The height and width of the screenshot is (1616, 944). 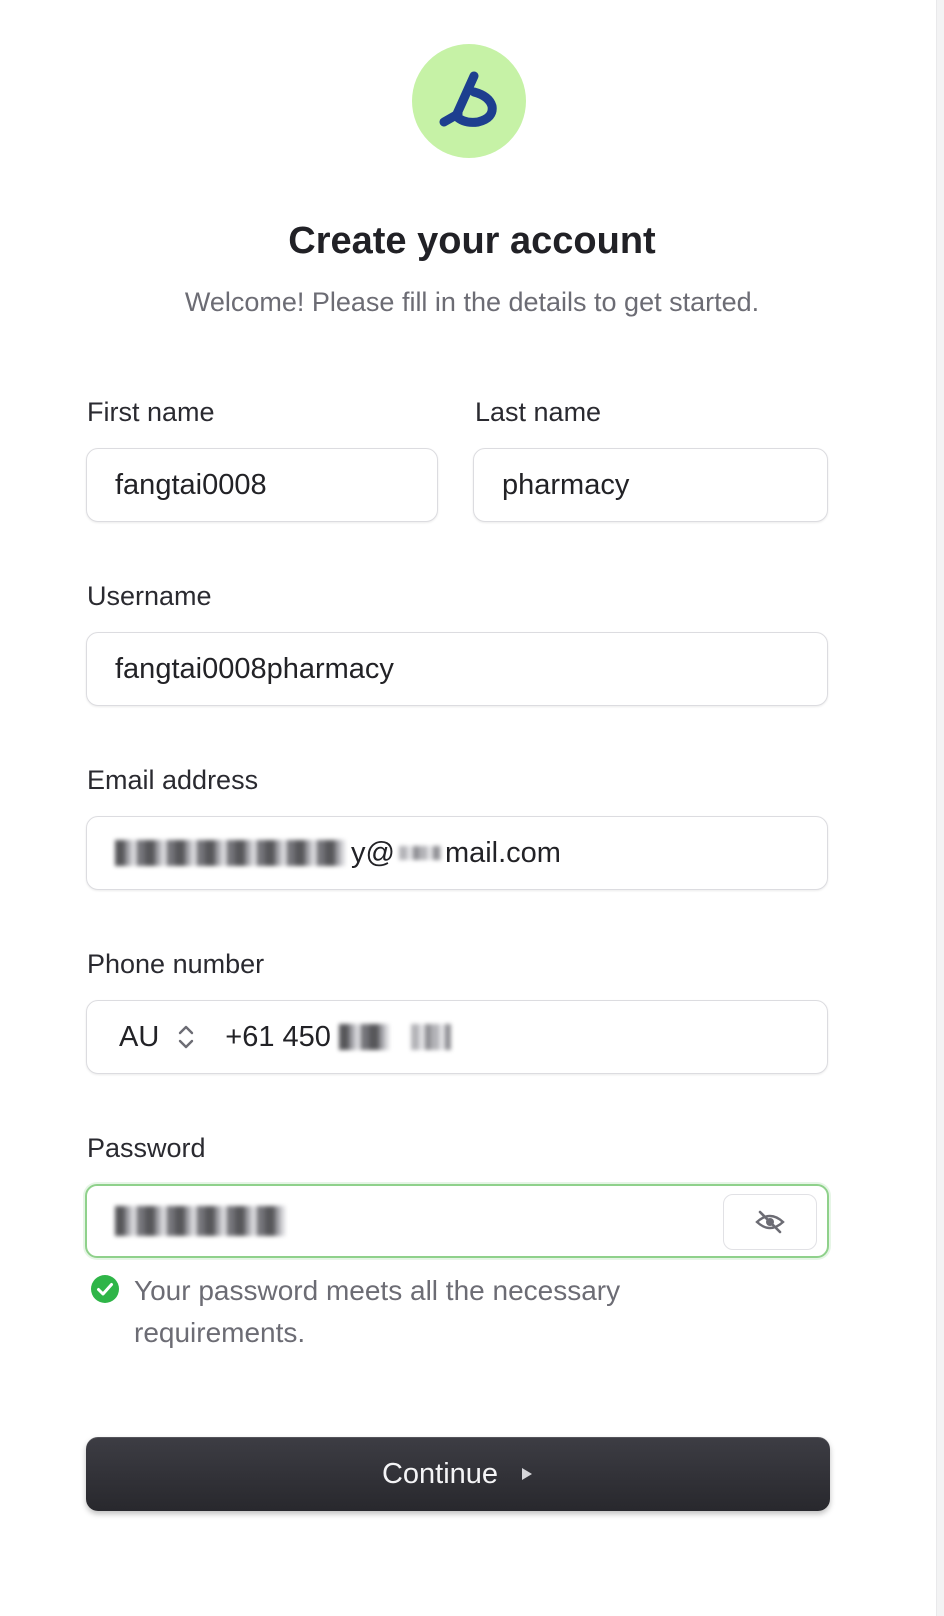 I want to click on show-password-button, so click(x=770, y=1222).